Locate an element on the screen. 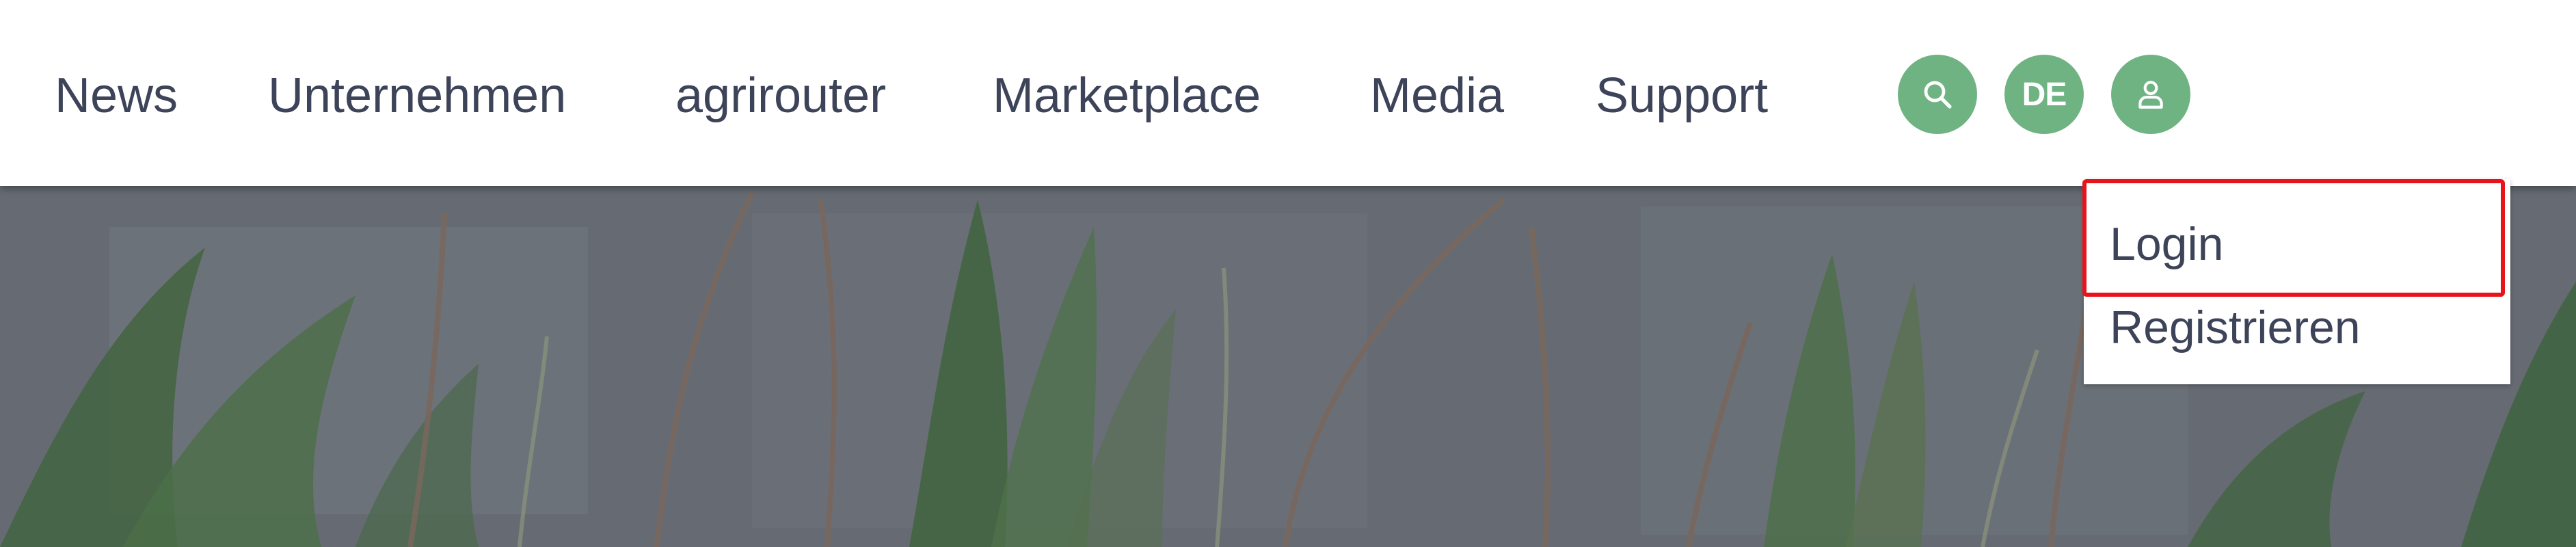  register-menu-item: Registrieren is located at coordinates (2235, 327).